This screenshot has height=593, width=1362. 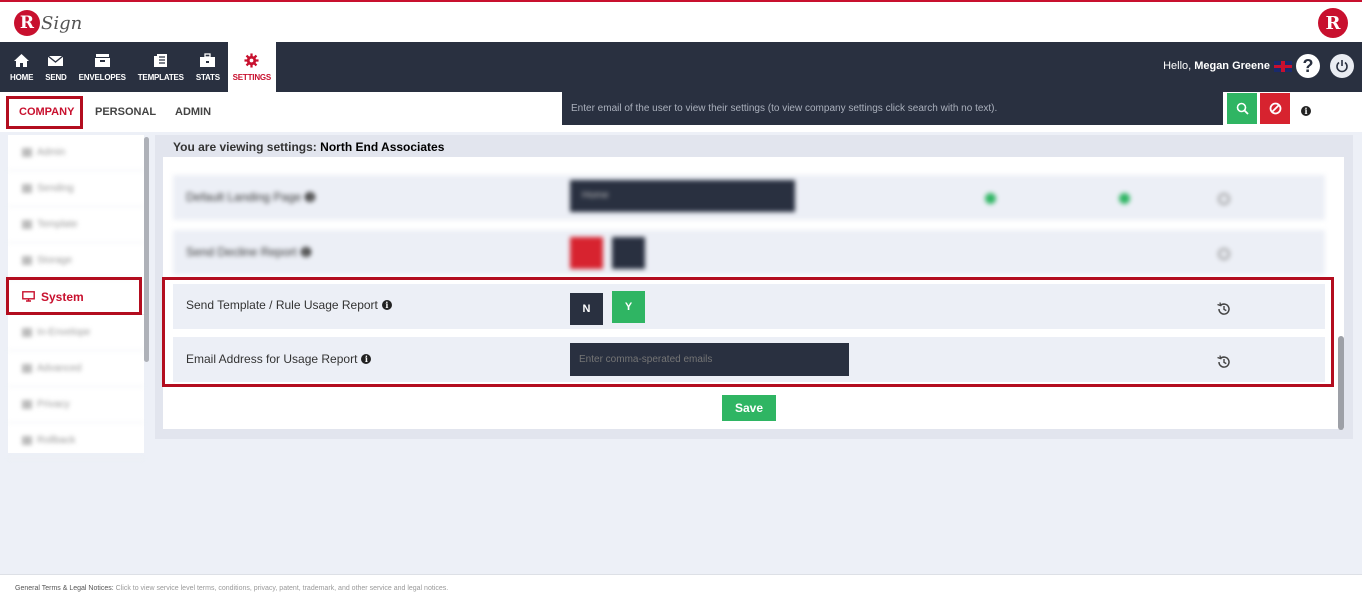 I want to click on nav-home-label: HOME, so click(x=22, y=77).